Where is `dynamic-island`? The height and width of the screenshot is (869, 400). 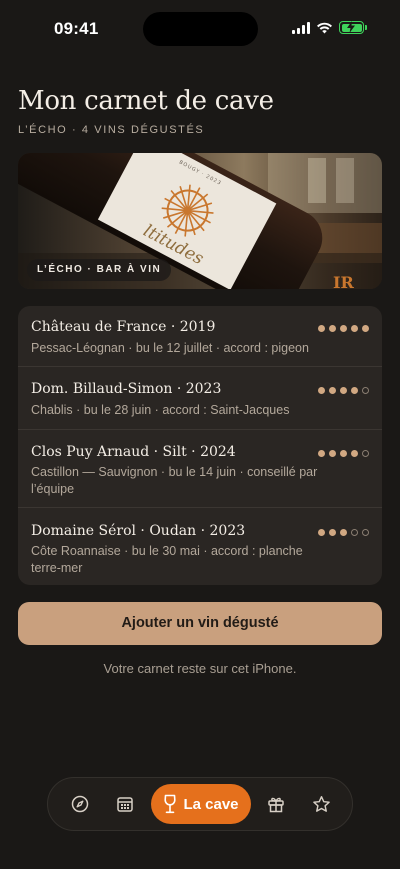 dynamic-island is located at coordinates (200, 29).